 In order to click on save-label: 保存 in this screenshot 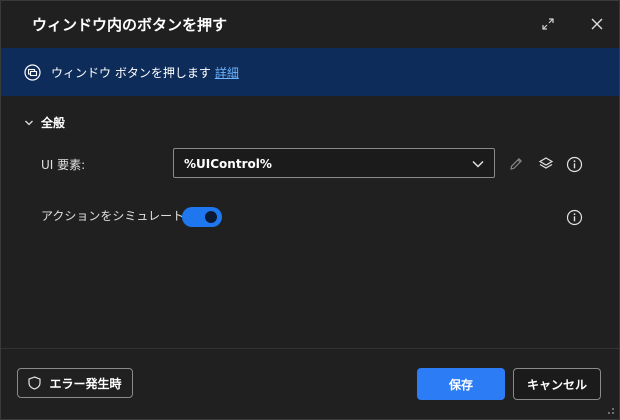, I will do `click(460, 384)`.